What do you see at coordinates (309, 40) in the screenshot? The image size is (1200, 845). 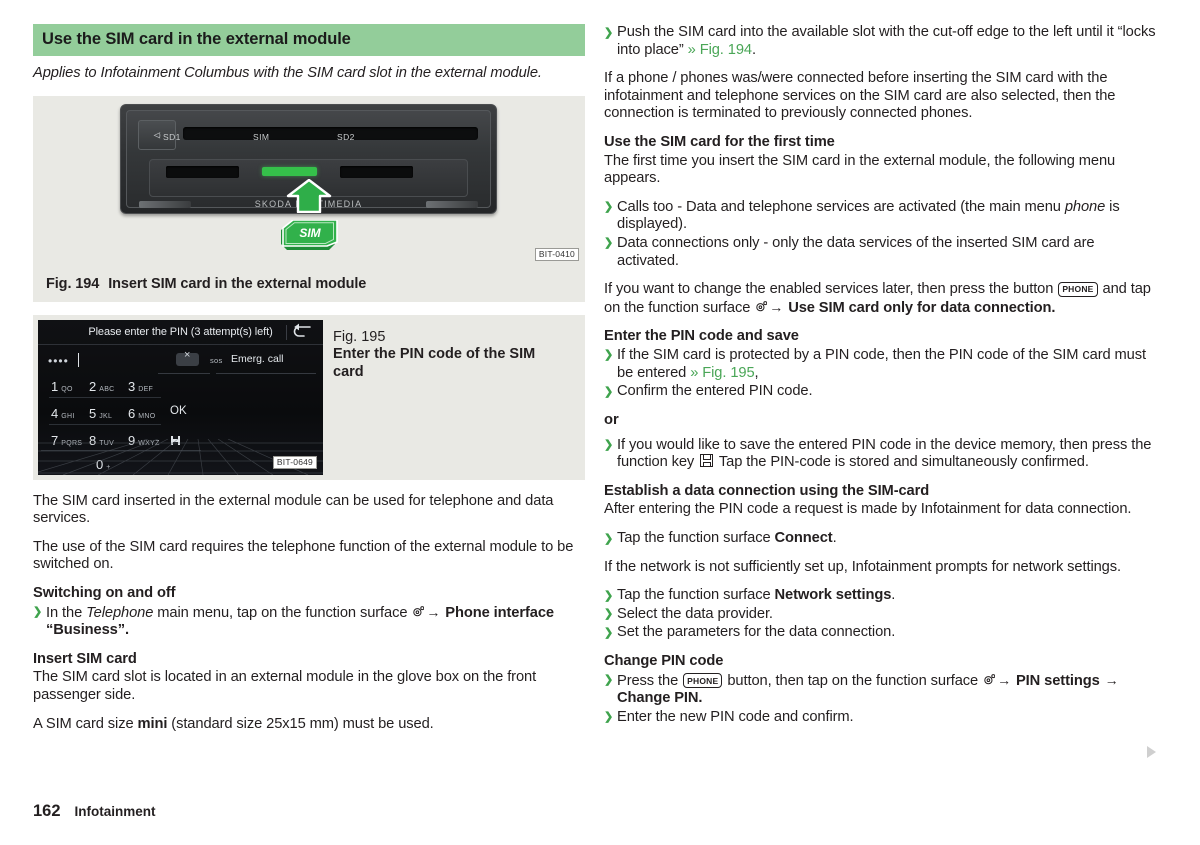 I see `section-heading: Use the SIM card in the external module` at bounding box center [309, 40].